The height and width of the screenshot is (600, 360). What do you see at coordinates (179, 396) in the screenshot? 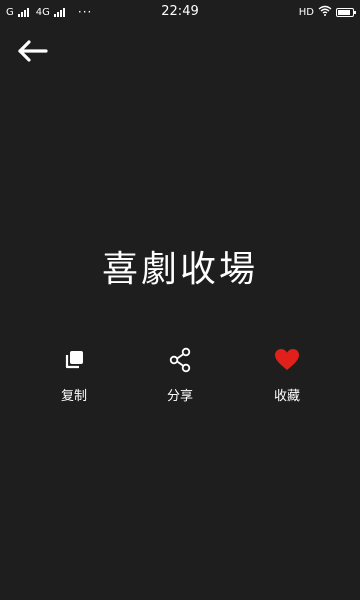
I see `share-label: 分享` at bounding box center [179, 396].